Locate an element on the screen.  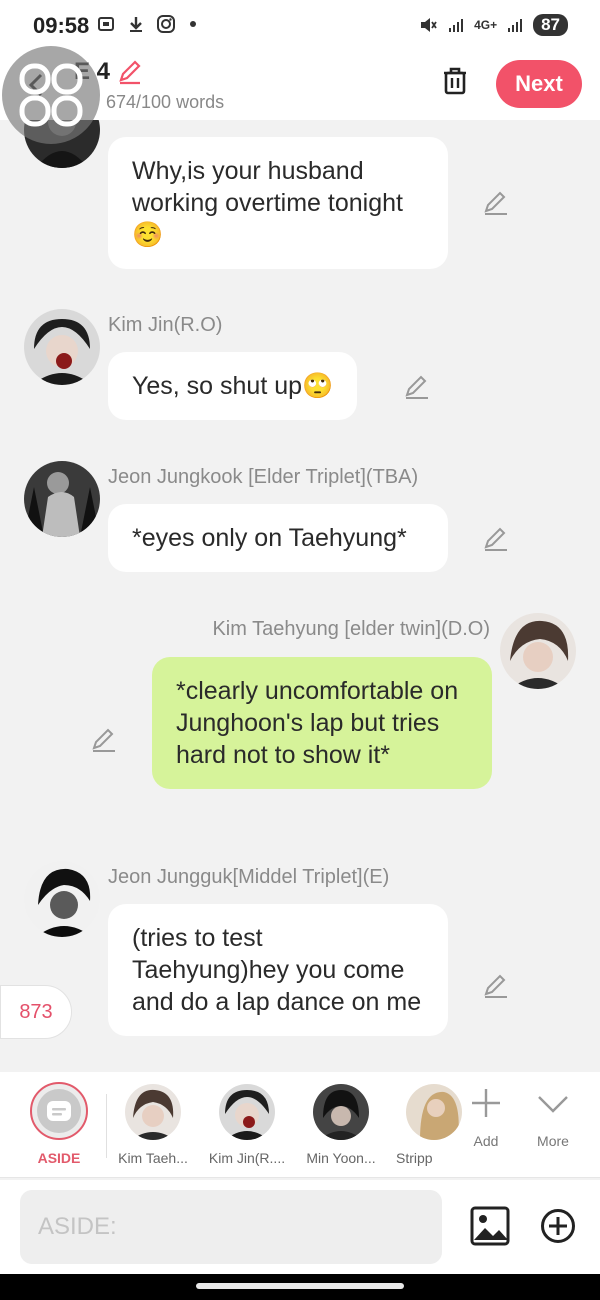
speaker-name: Jeon Jungkook [Elder Triplet](TBA) is located at coordinates (263, 477).